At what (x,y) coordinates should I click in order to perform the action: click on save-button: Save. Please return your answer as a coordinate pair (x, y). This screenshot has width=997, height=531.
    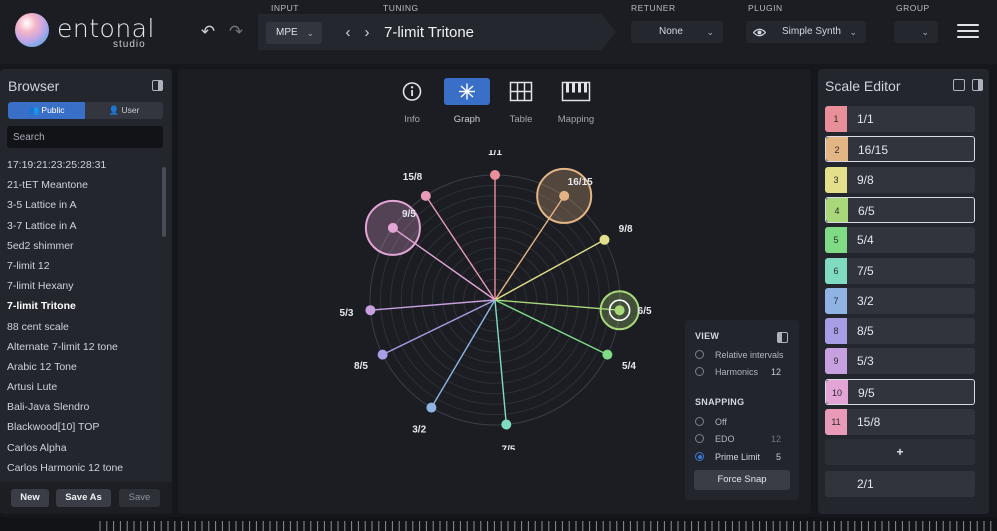
    Looking at the image, I should click on (139, 498).